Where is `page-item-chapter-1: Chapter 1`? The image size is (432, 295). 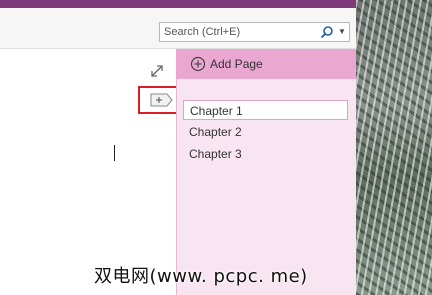 page-item-chapter-1: Chapter 1 is located at coordinates (265, 110).